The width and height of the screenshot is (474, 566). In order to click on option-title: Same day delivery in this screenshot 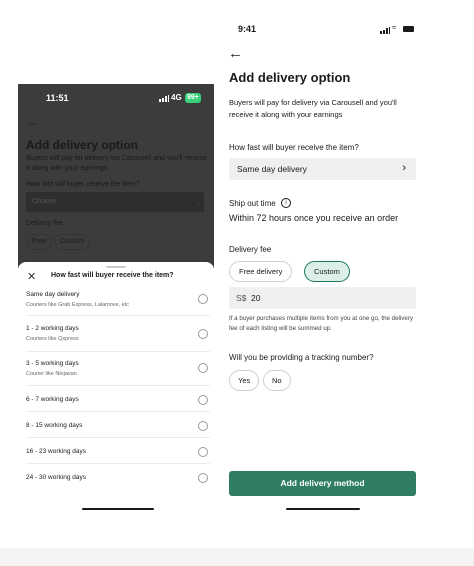, I will do `click(53, 294)`.